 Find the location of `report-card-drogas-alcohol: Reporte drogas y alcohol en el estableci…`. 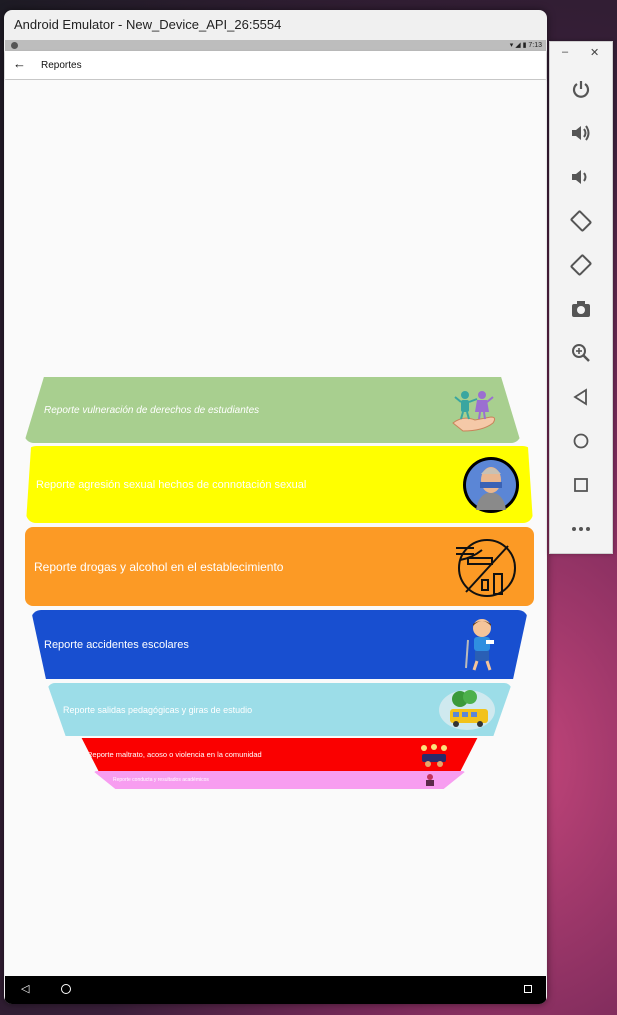

report-card-drogas-alcohol: Reporte drogas y alcohol en el estableci… is located at coordinates (279, 566).